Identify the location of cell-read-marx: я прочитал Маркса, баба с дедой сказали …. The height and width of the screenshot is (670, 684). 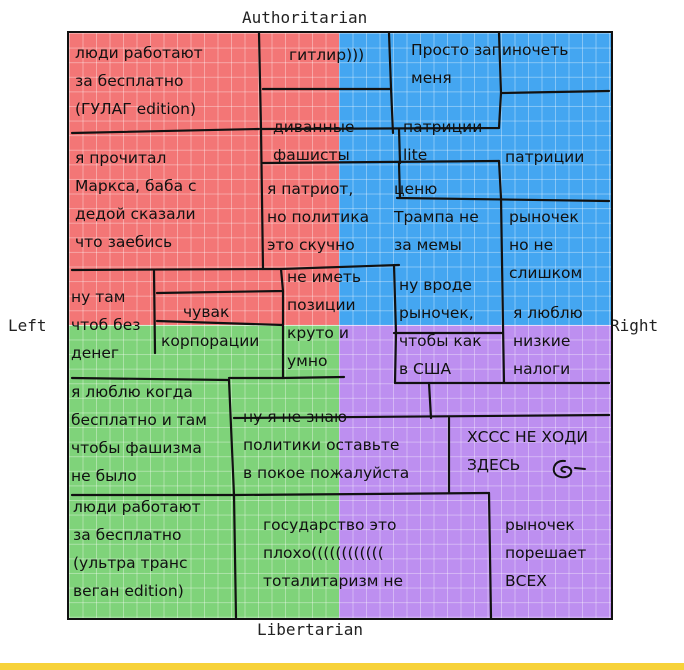
(136, 200).